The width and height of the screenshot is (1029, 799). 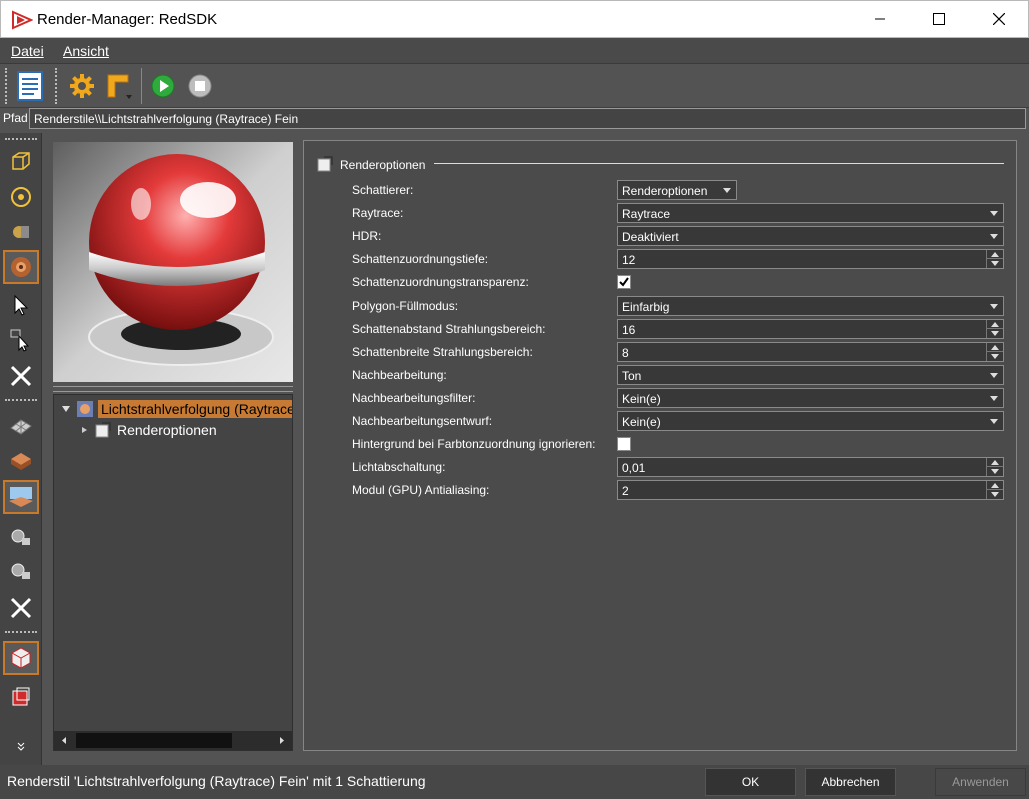 I want to click on collapse-arrow-icon, so click(x=84, y=430).